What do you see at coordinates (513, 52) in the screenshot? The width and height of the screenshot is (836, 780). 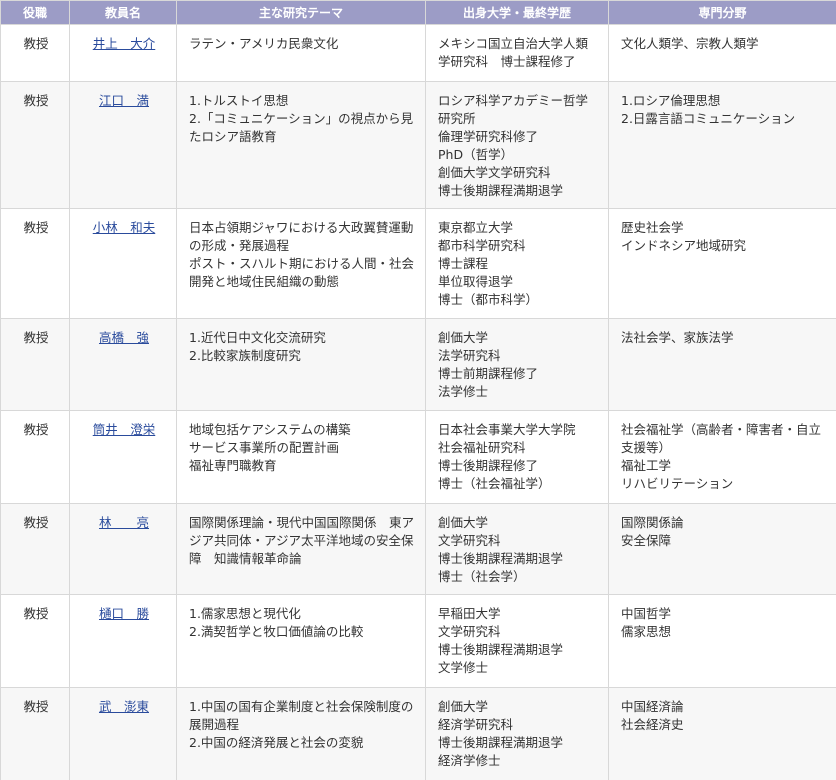 I see `education-line: メキシコ国立自治大学人類学研究科 博士課程修了` at bounding box center [513, 52].